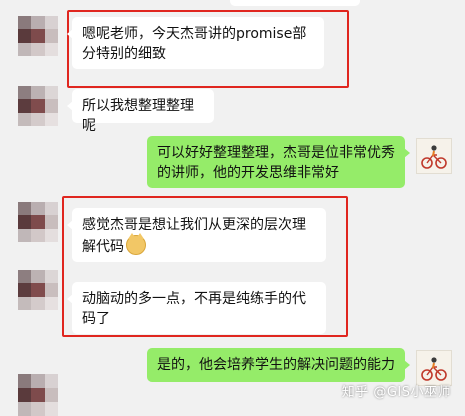 The width and height of the screenshot is (465, 416). I want to click on message-text: 嗯呢老师，今天杰哥讲的promise部分特别的细致, so click(194, 44).